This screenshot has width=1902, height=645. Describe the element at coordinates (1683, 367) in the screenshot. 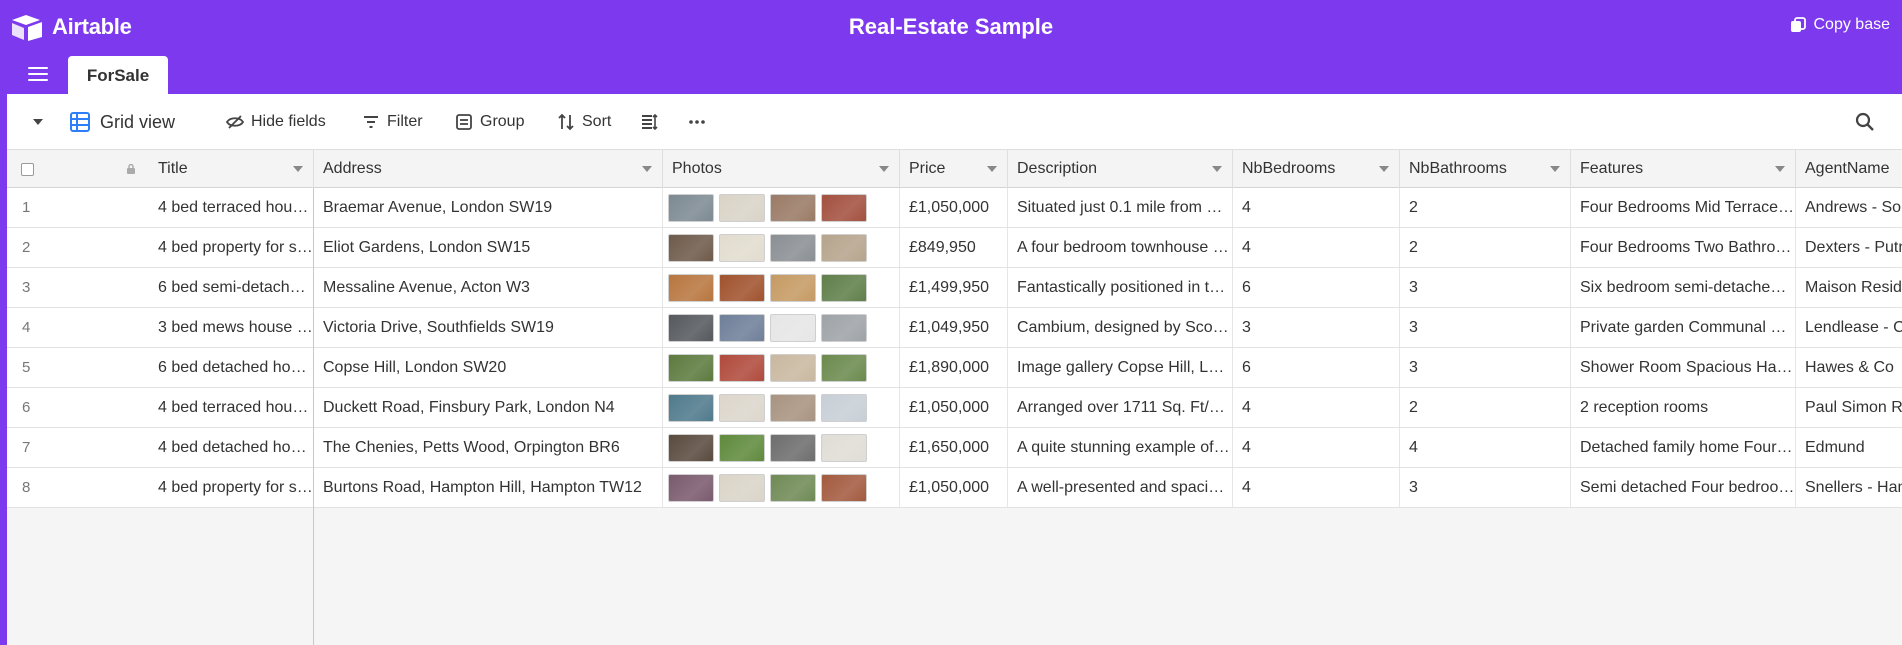

I see `cell-features: Shower Room Spacious Hallway` at that location.